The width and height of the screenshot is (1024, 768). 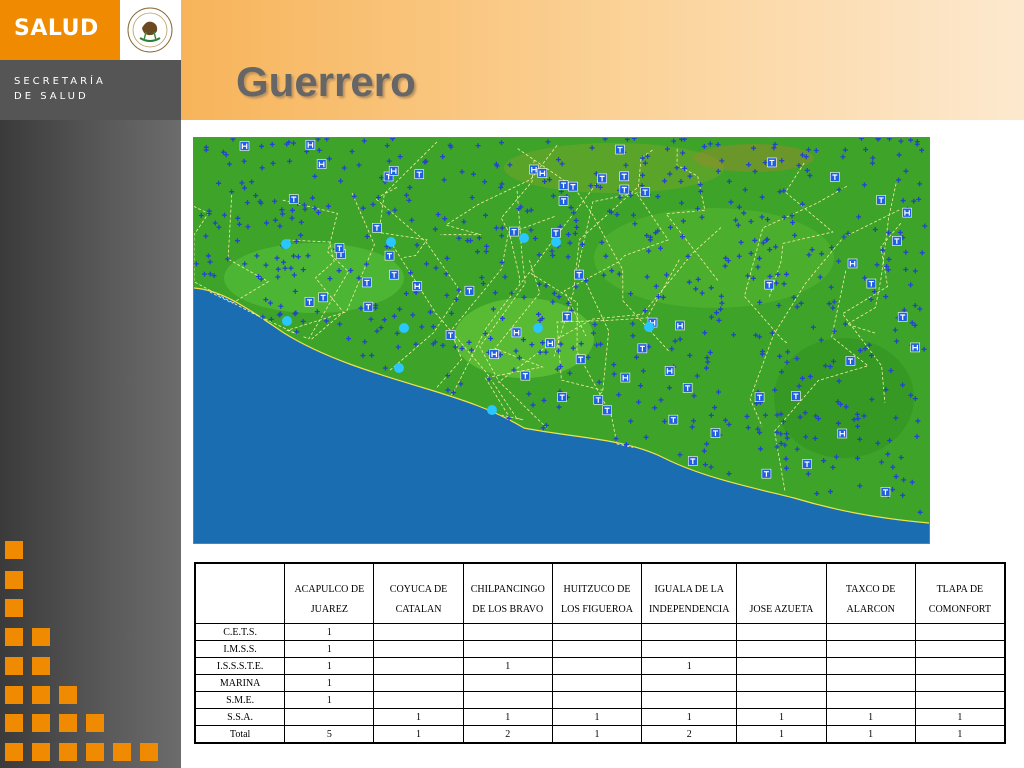 What do you see at coordinates (600, 666) in the screenshot?
I see `table-row: I.S.S.S.T.E. 1 1 1` at bounding box center [600, 666].